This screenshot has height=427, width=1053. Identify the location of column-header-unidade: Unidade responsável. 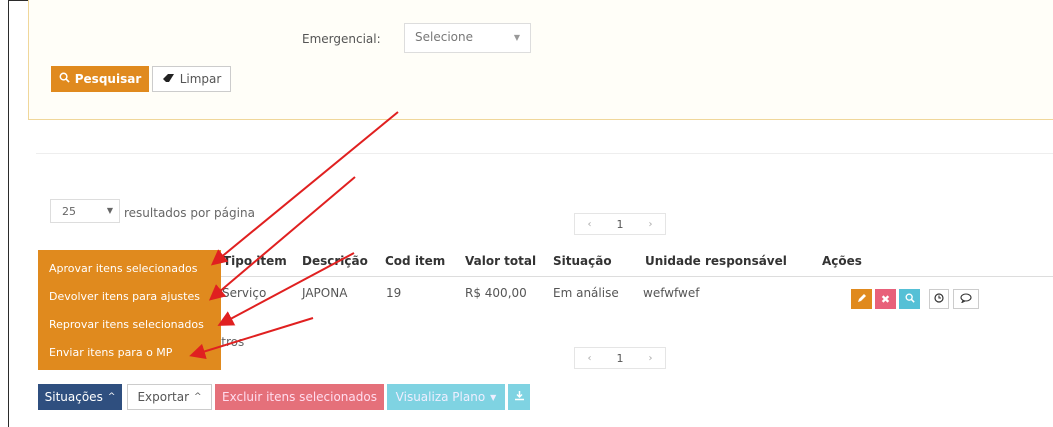
(716, 261).